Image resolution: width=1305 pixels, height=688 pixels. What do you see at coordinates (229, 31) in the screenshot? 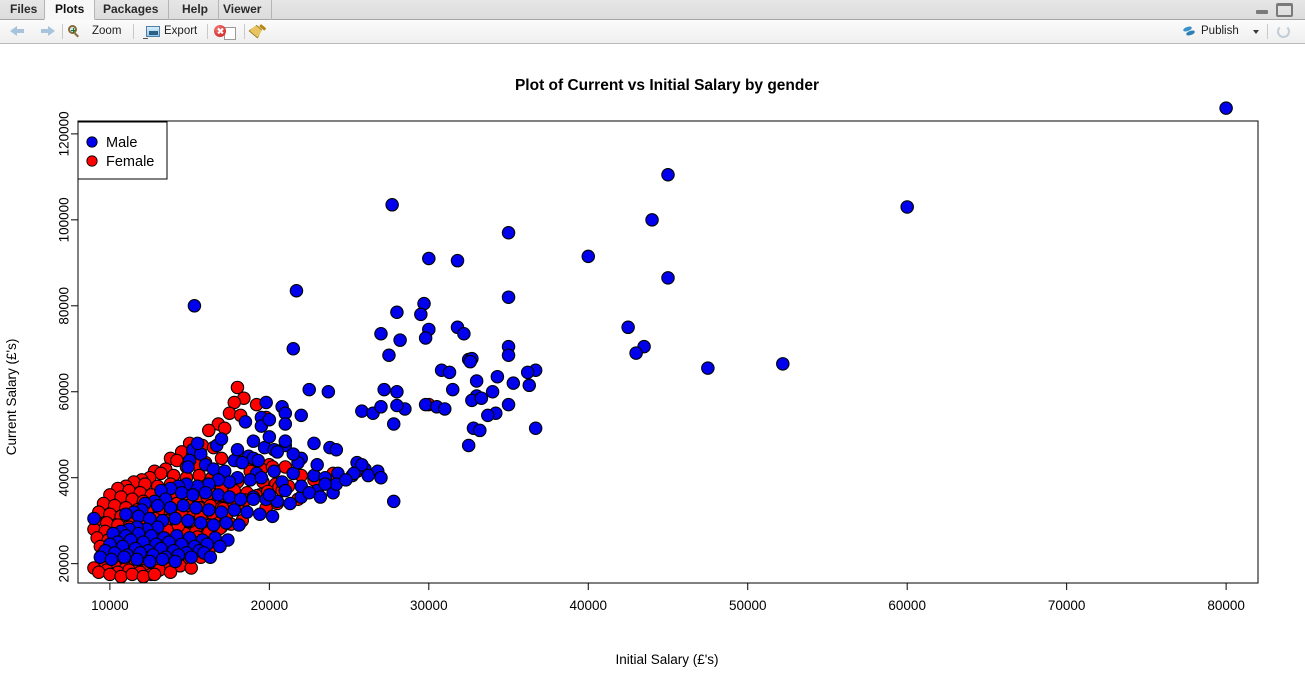
I see `remove-plot-button` at bounding box center [229, 31].